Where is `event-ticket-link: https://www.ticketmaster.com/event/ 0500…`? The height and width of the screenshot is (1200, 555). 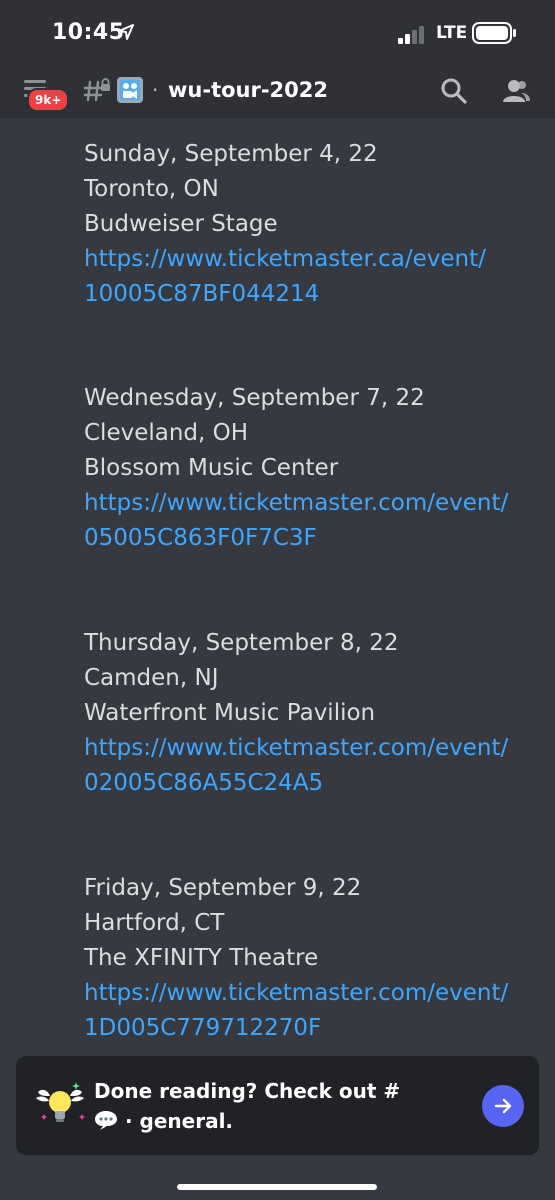 event-ticket-link: https://www.ticketmaster.com/event/ 0500… is located at coordinates (314, 521).